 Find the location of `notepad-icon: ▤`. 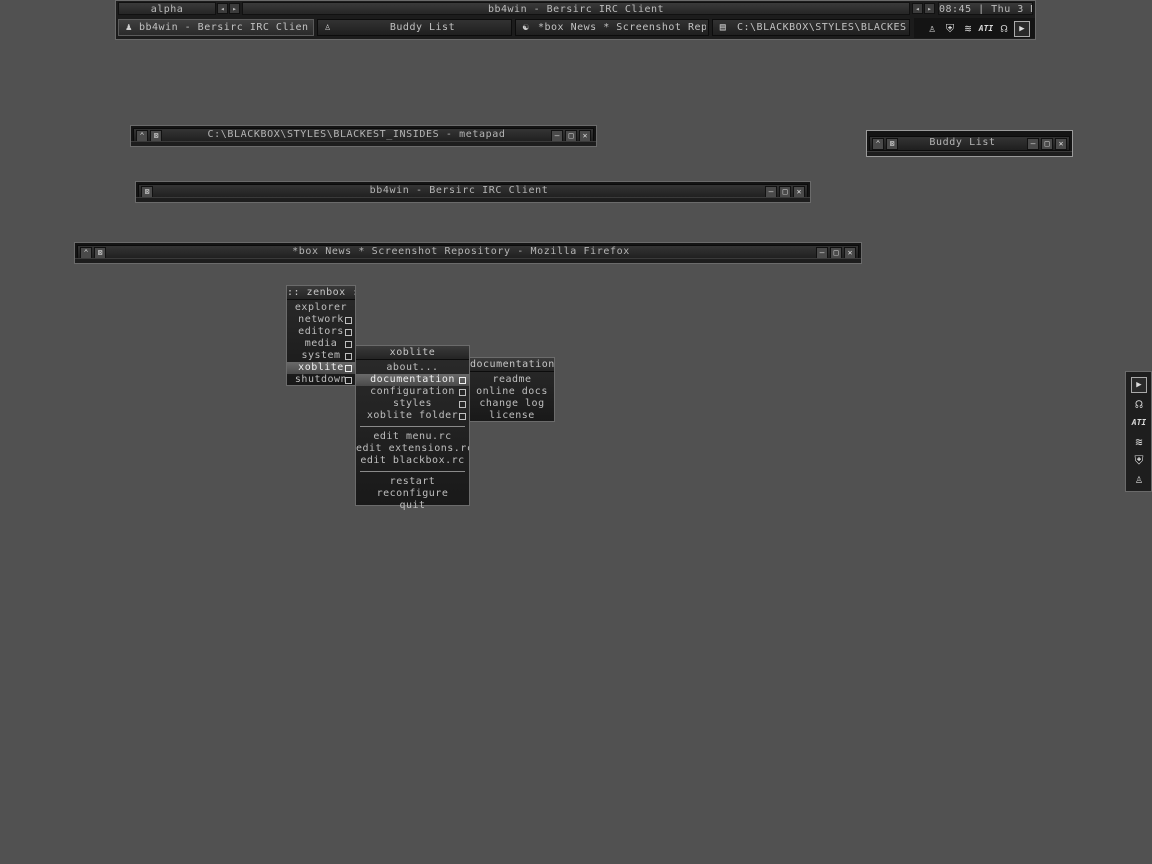

notepad-icon: ▤ is located at coordinates (723, 27).